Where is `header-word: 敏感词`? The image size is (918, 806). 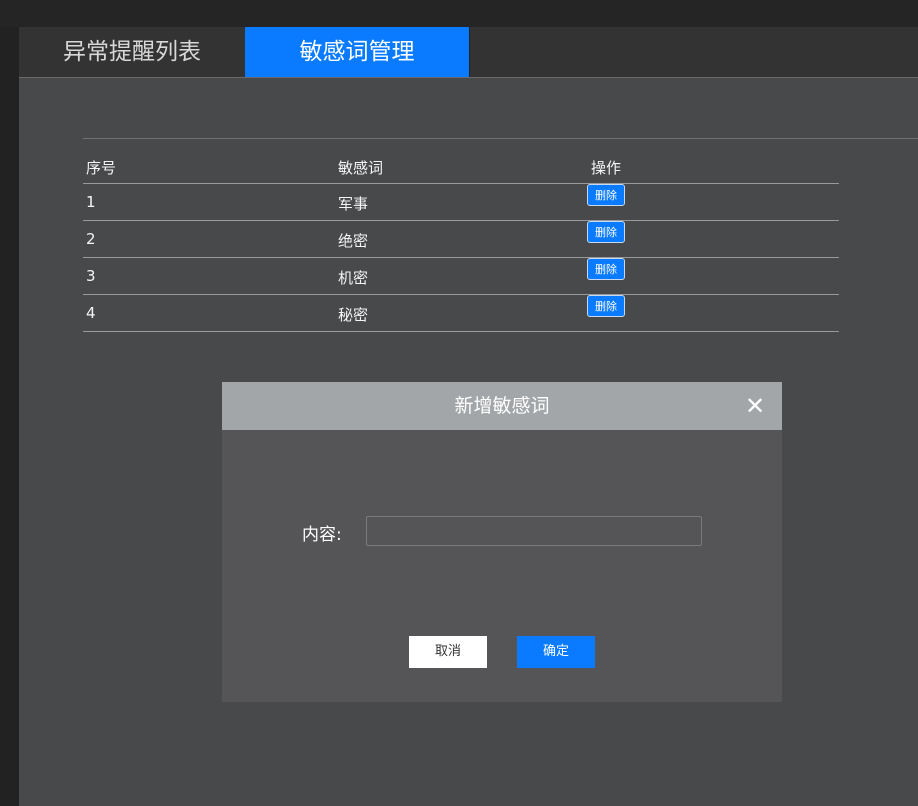 header-word: 敏感词 is located at coordinates (361, 168).